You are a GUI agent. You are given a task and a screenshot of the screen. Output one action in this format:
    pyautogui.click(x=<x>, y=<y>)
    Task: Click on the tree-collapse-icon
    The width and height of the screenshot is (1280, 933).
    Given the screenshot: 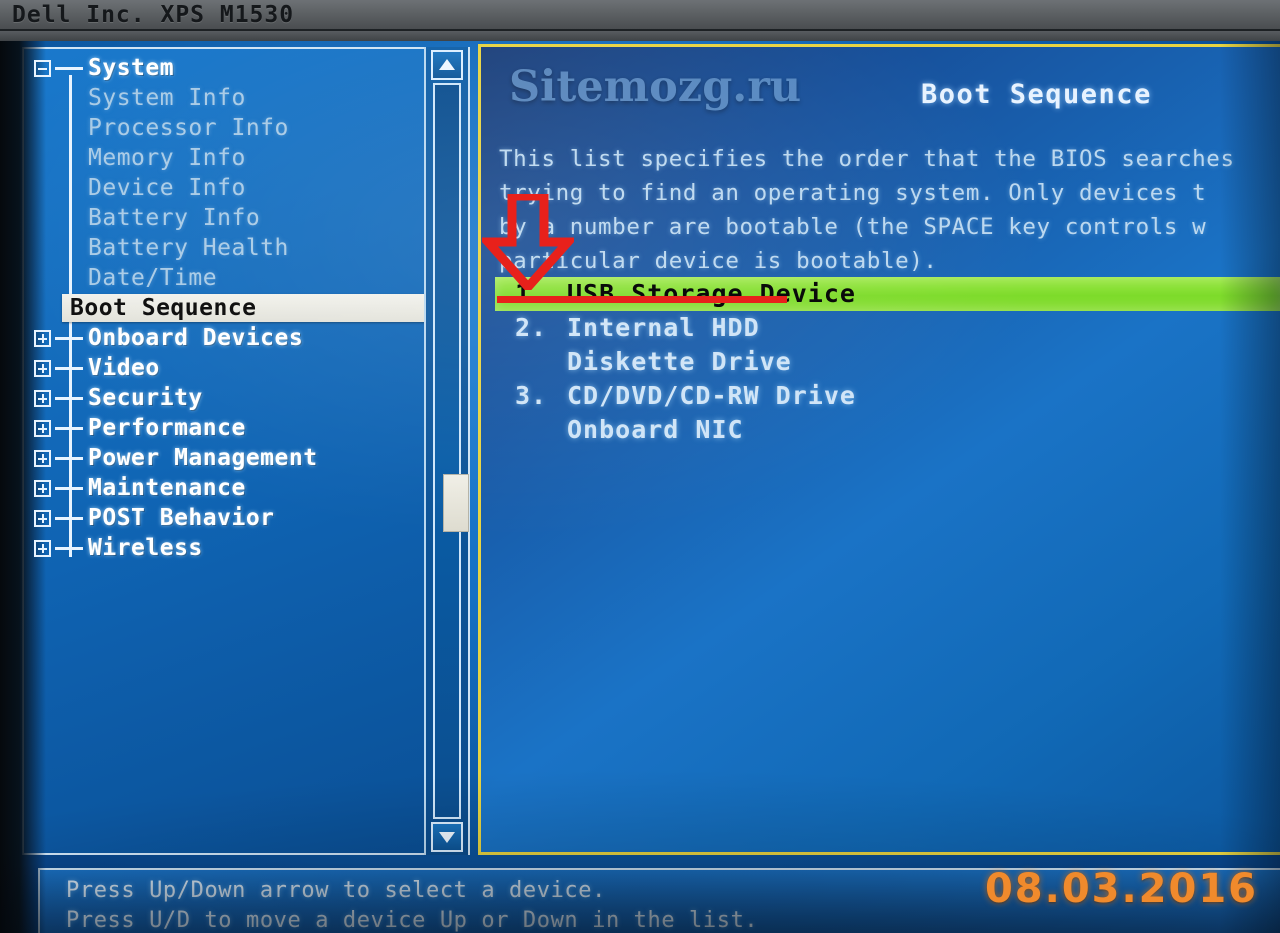 What is the action you would take?
    pyautogui.click(x=42, y=68)
    